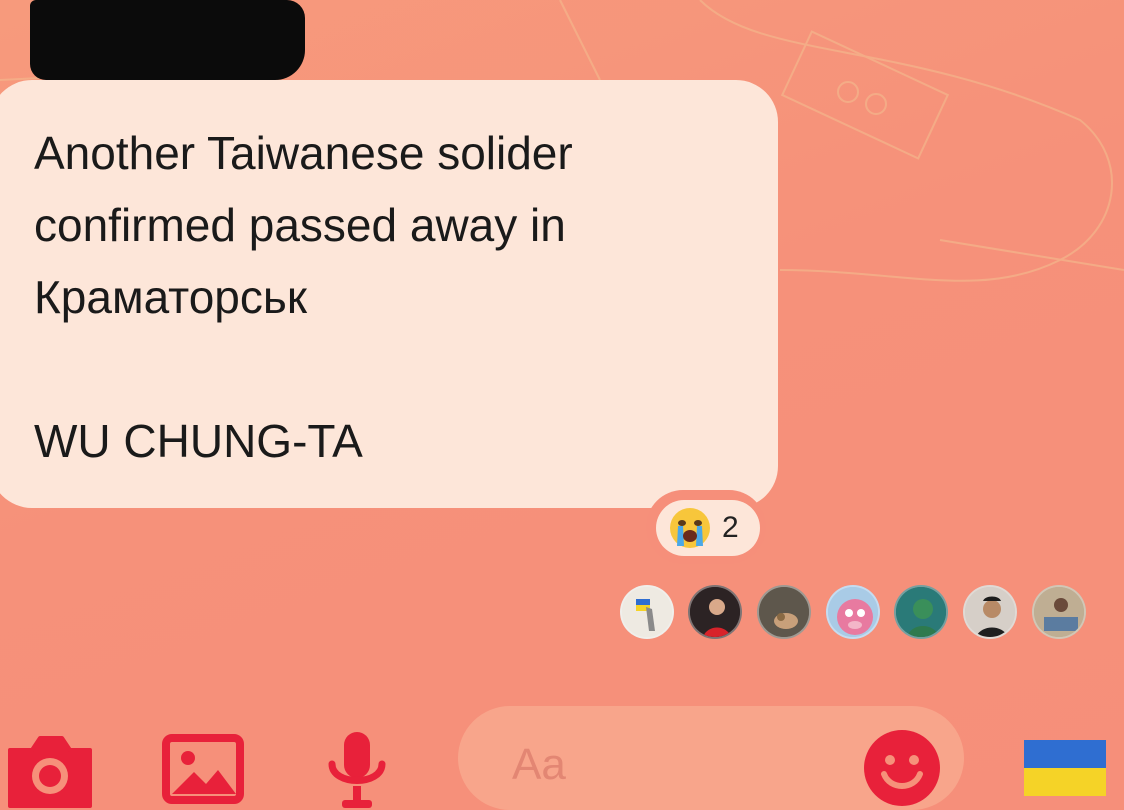 The width and height of the screenshot is (1124, 810). Describe the element at coordinates (170, 297) in the screenshot. I see `message-line: Краматорськ` at that location.